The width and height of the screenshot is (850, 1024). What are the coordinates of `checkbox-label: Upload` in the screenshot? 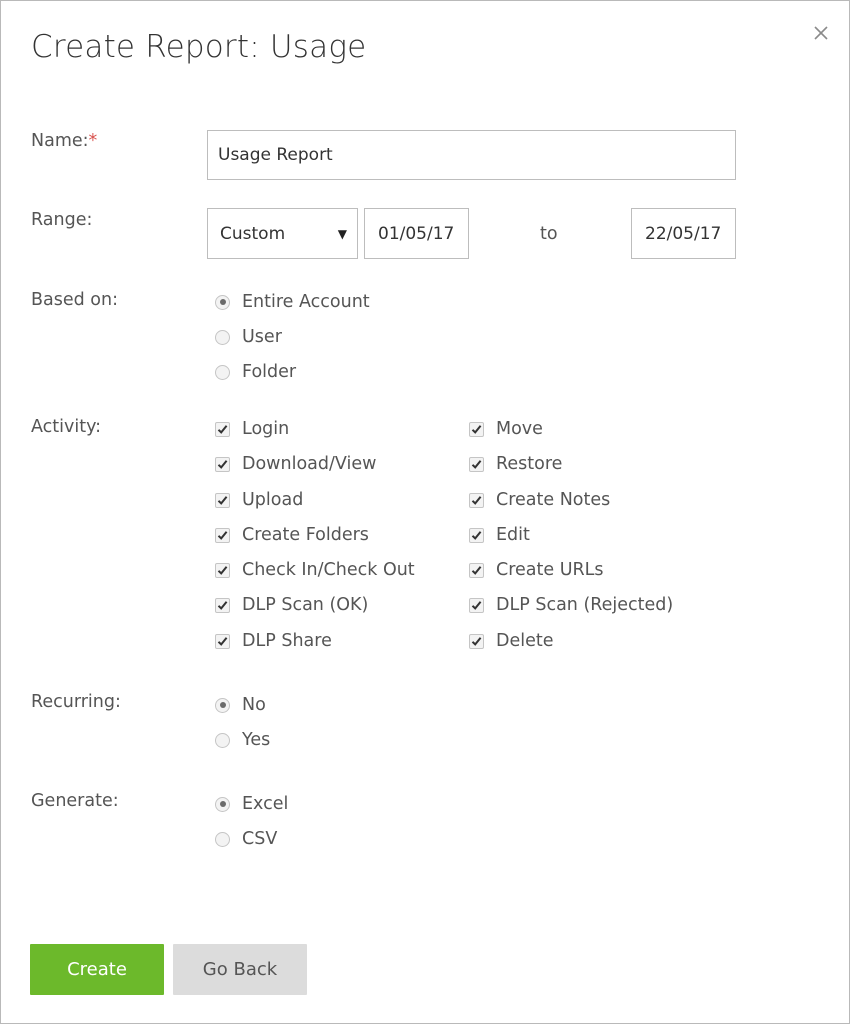 It's located at (273, 500).